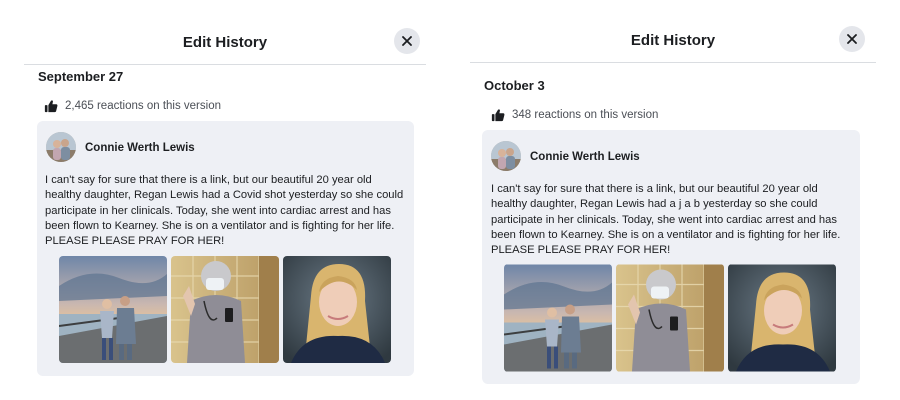  I want to click on reactions-text: 348 reactions on this version, so click(585, 115).